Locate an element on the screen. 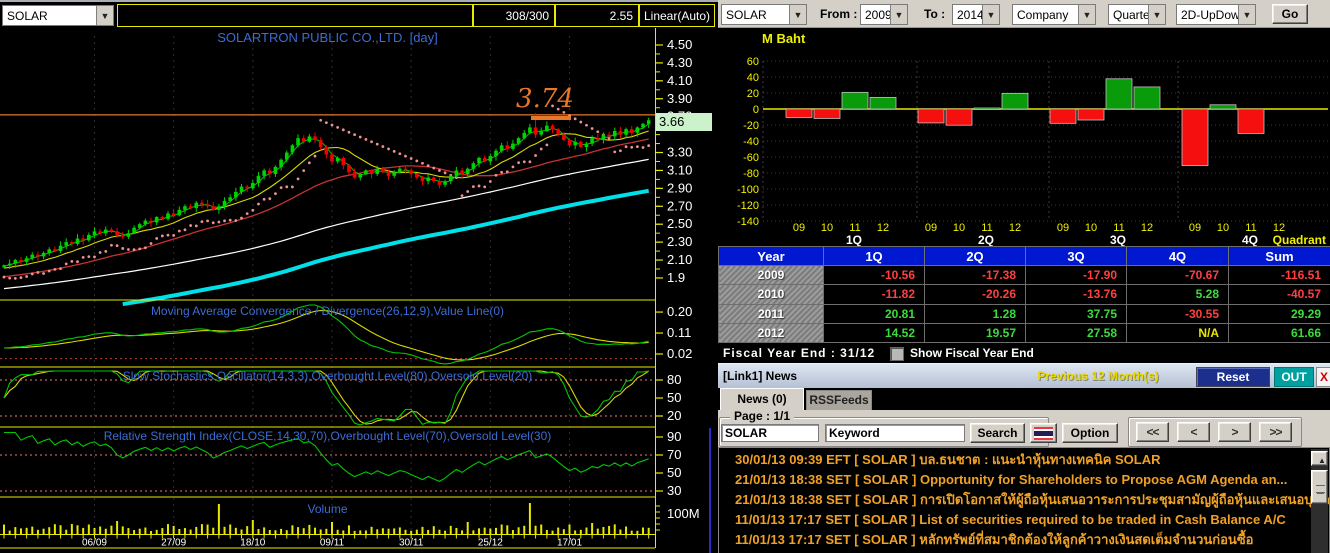 Image resolution: width=1330 pixels, height=553 pixels. bar-2010-4Q is located at coordinates (1223, 107).